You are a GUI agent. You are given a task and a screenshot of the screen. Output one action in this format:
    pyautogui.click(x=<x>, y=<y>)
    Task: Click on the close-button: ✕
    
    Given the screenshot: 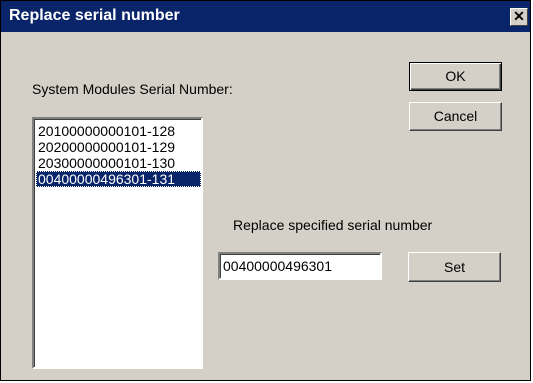 What is the action you would take?
    pyautogui.click(x=519, y=17)
    